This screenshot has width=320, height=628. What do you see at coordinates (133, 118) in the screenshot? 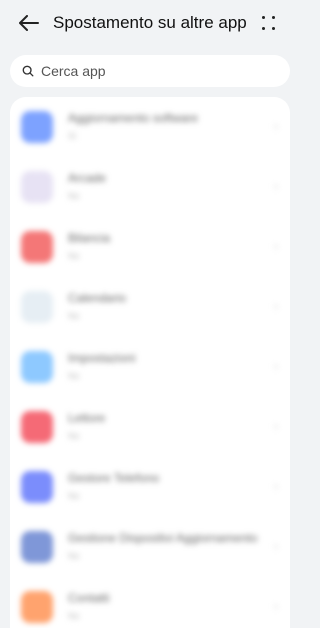
I see `app-name: Aggiornamento software` at bounding box center [133, 118].